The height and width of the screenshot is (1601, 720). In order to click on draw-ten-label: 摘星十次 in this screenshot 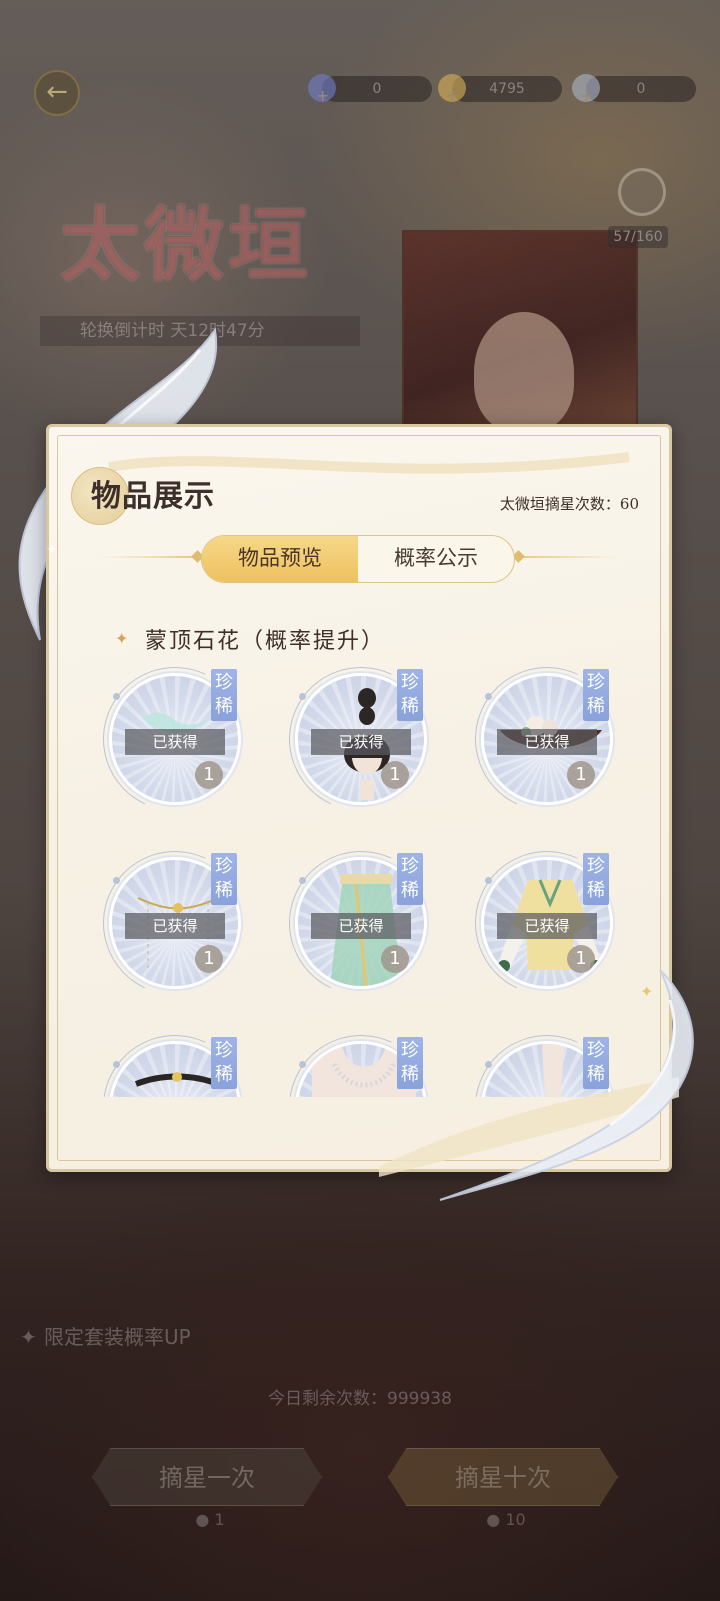, I will do `click(503, 1478)`.